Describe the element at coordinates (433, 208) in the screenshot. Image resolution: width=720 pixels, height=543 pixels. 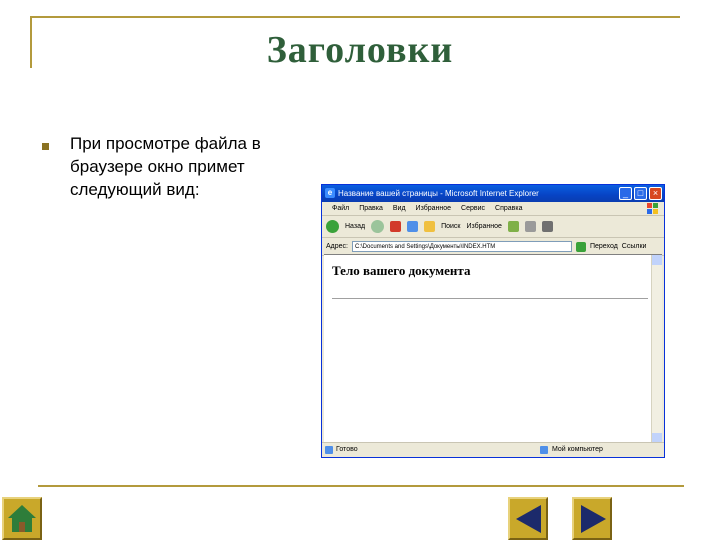
I see `menu-item-favorites: Избранное` at that location.